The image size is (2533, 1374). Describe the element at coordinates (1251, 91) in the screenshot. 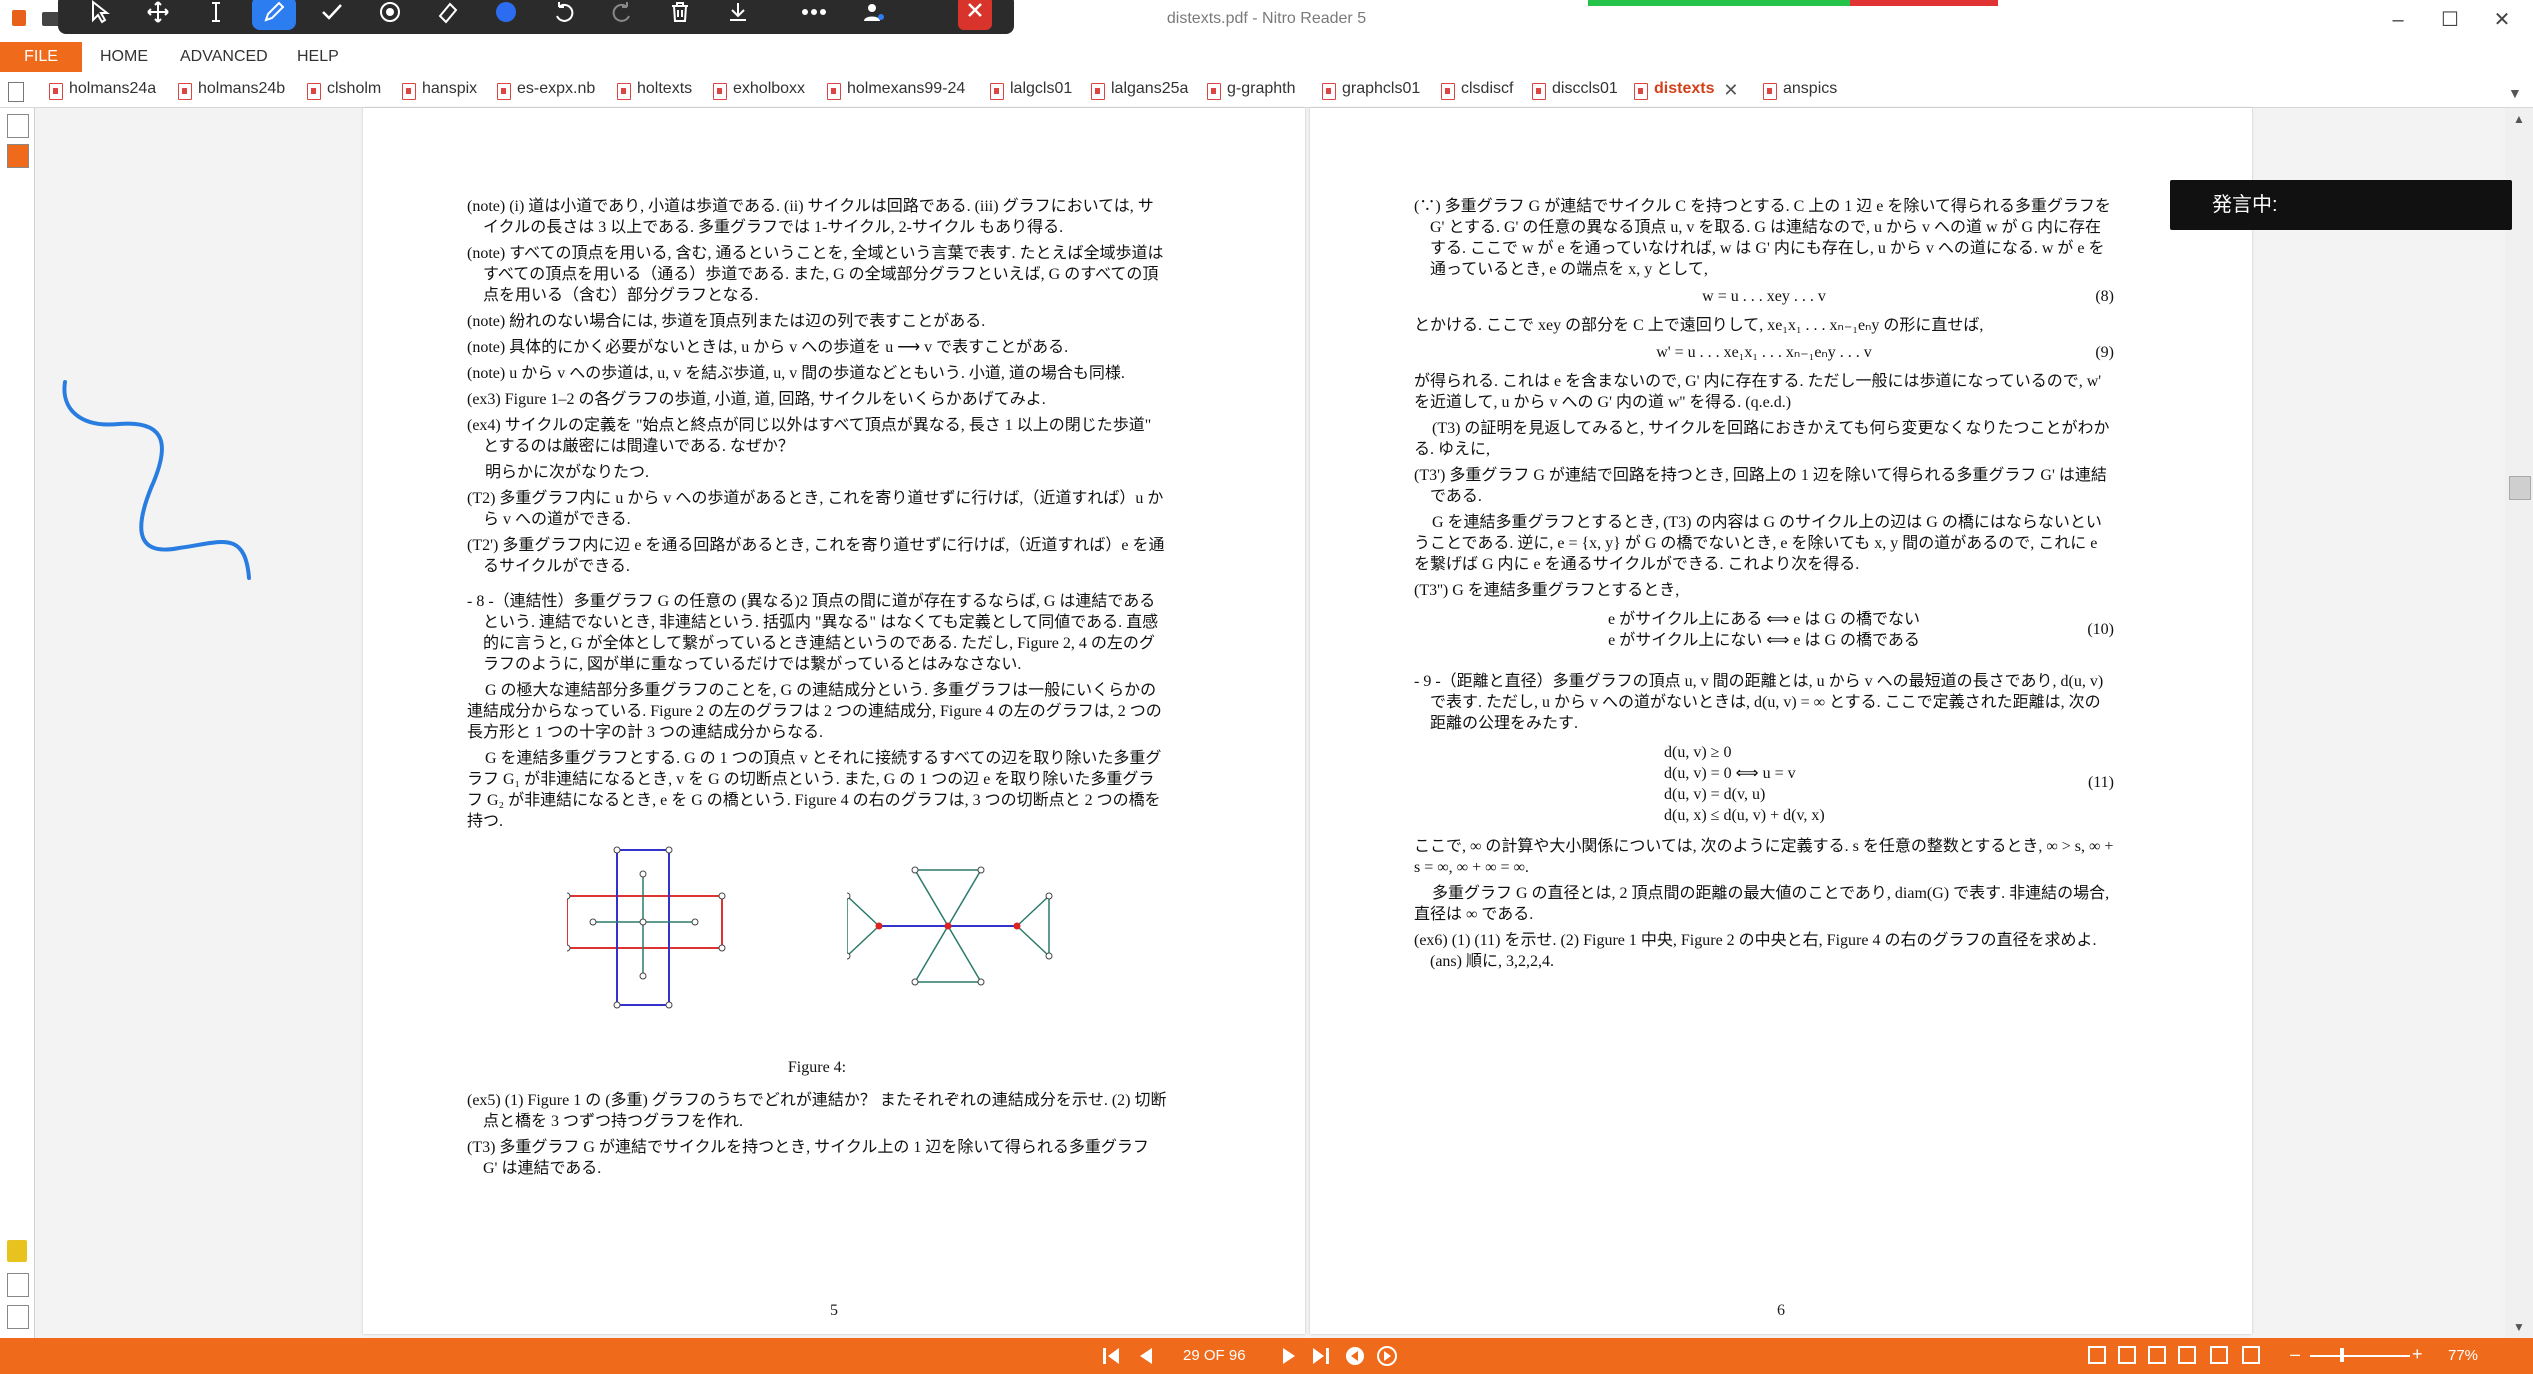

I see `tab-g-graphth: g-graphth` at that location.